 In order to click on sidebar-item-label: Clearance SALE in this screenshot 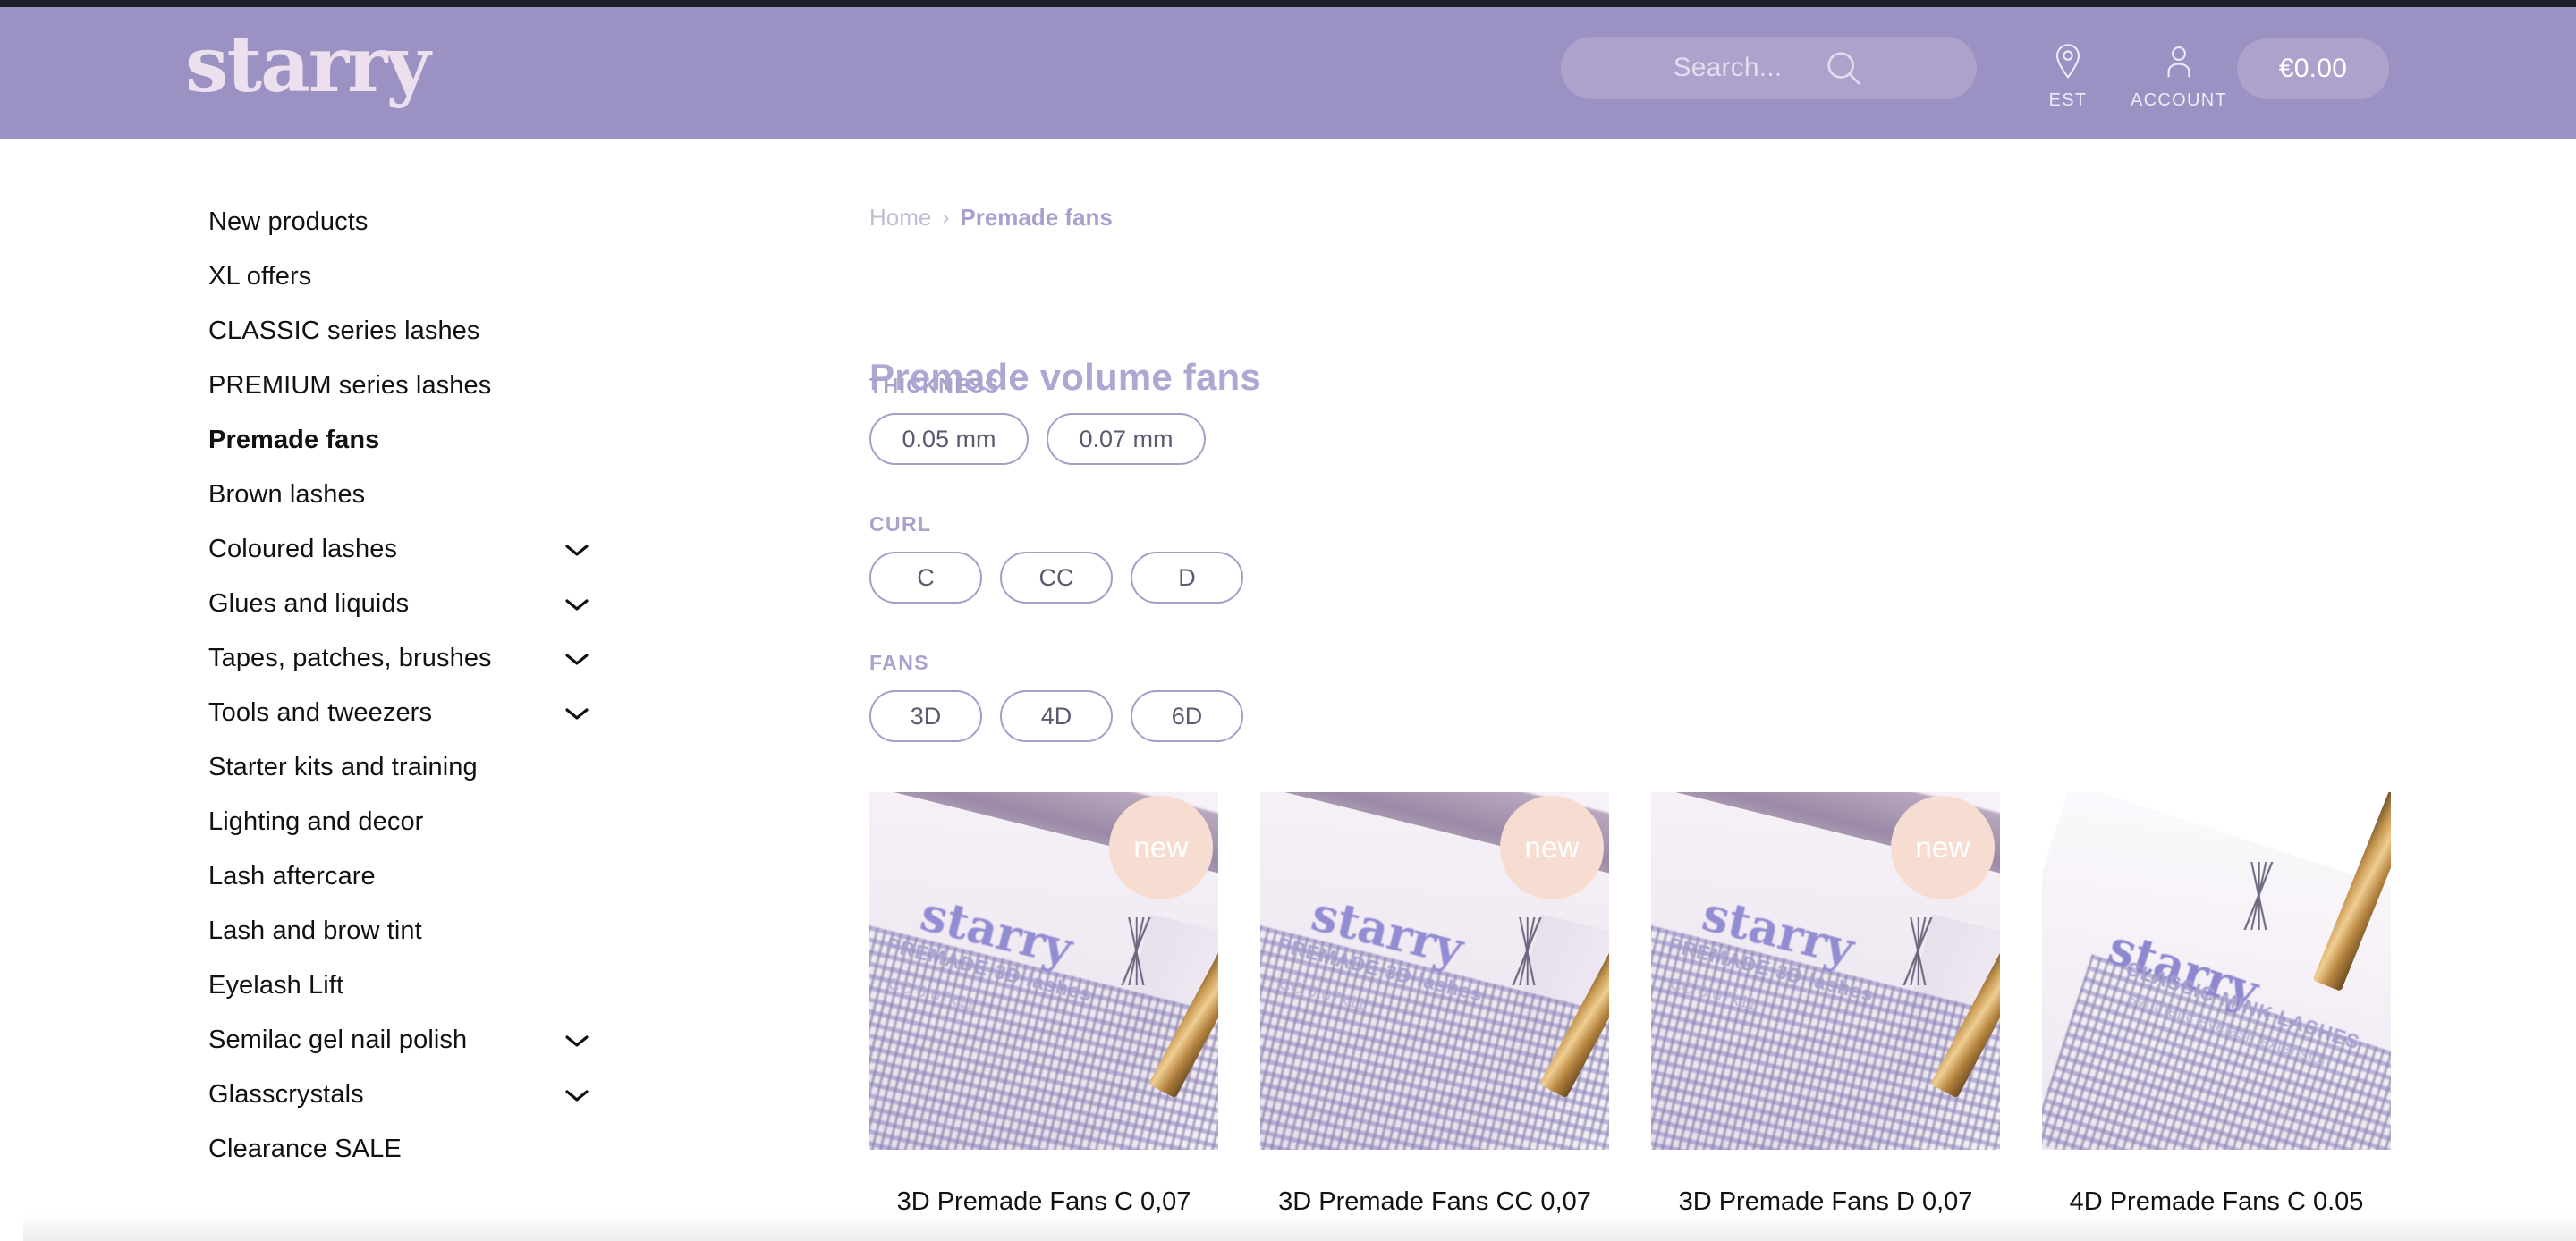, I will do `click(305, 1149)`.